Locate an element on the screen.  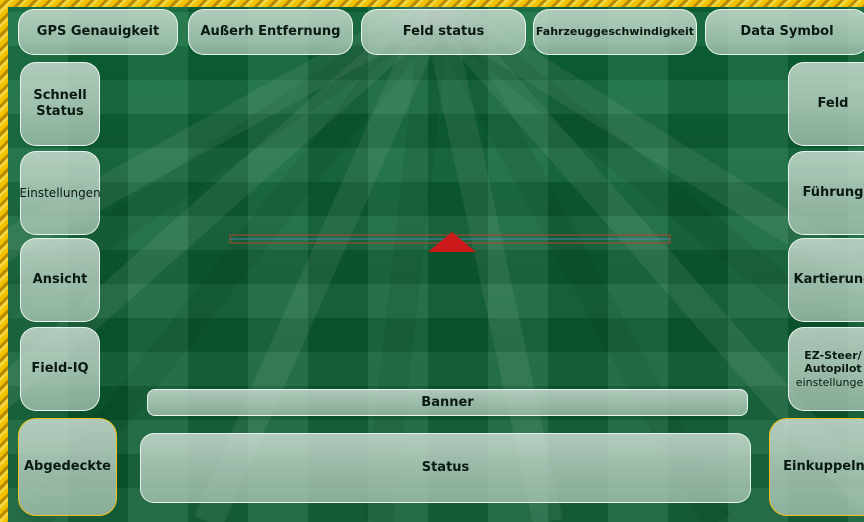
status-label: Status is located at coordinates (445, 468).